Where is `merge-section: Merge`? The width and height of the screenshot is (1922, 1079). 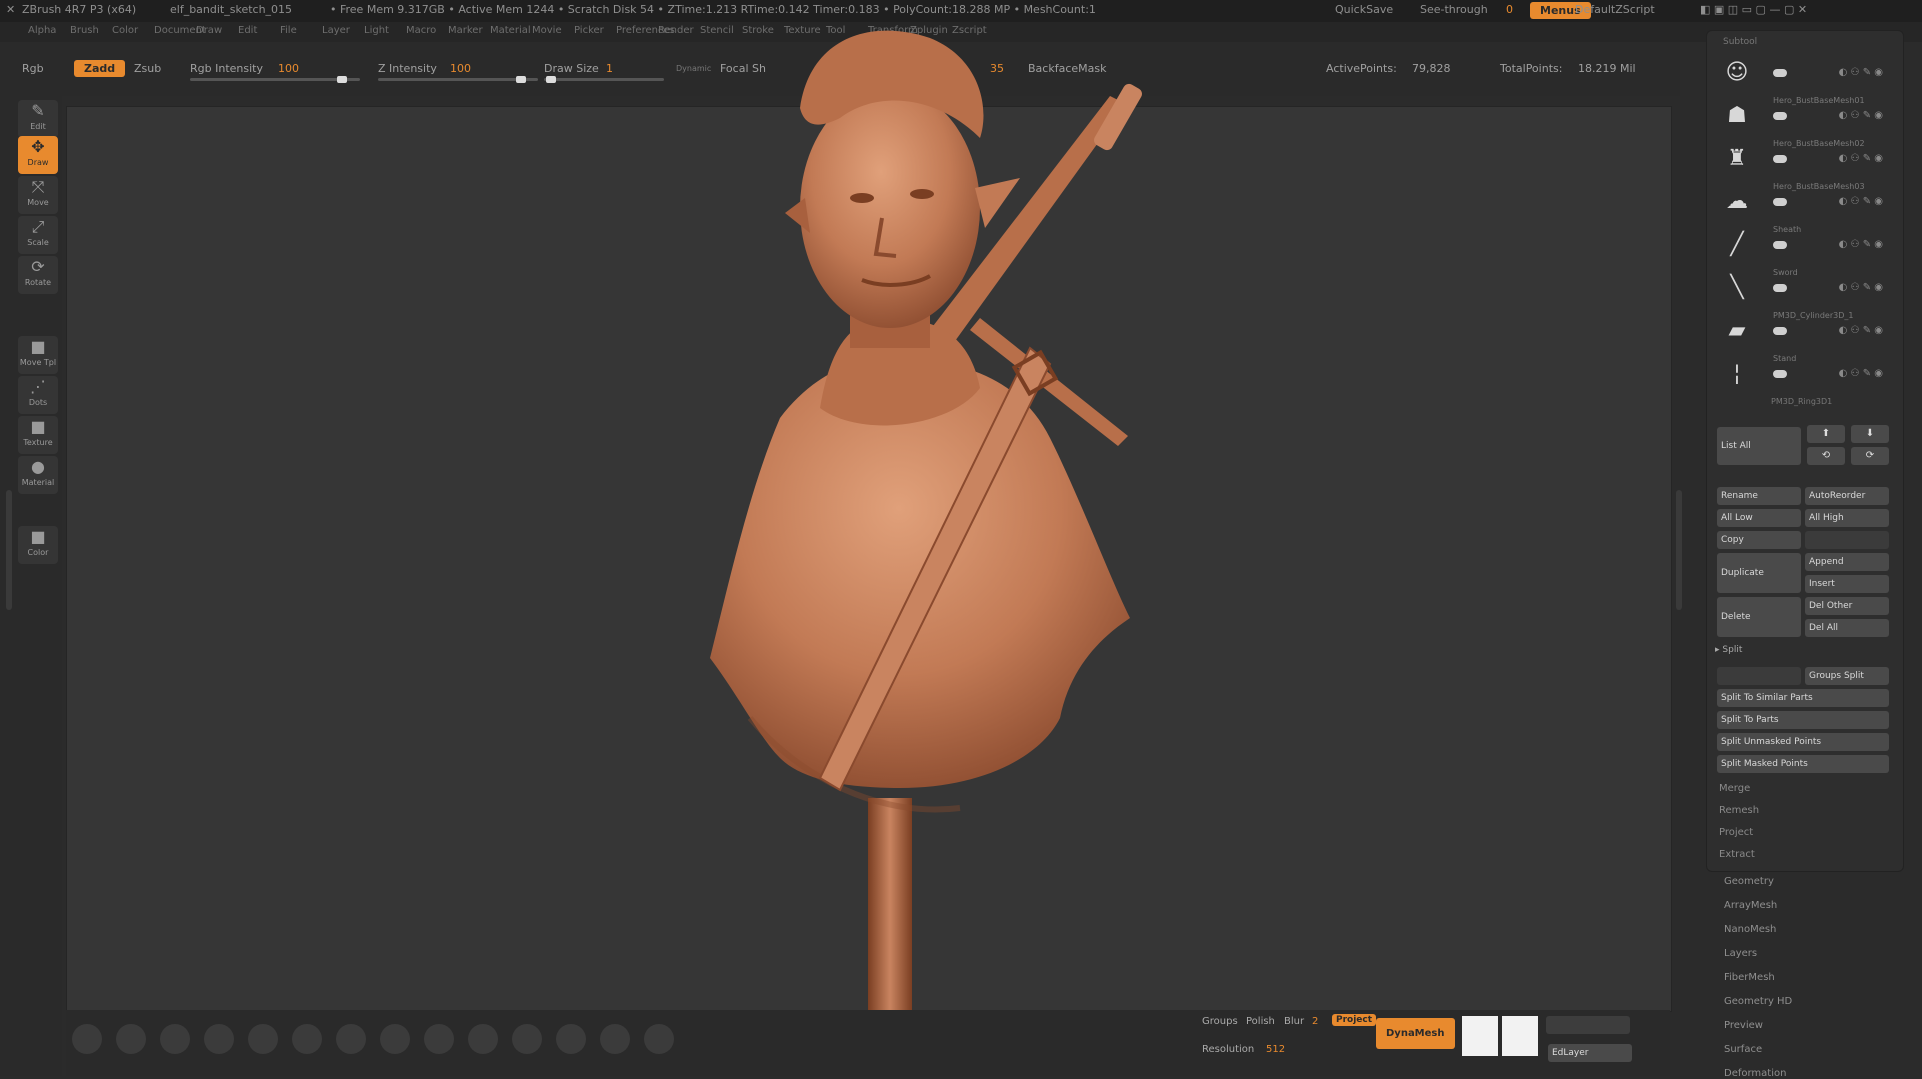
merge-section: Merge is located at coordinates (1734, 788).